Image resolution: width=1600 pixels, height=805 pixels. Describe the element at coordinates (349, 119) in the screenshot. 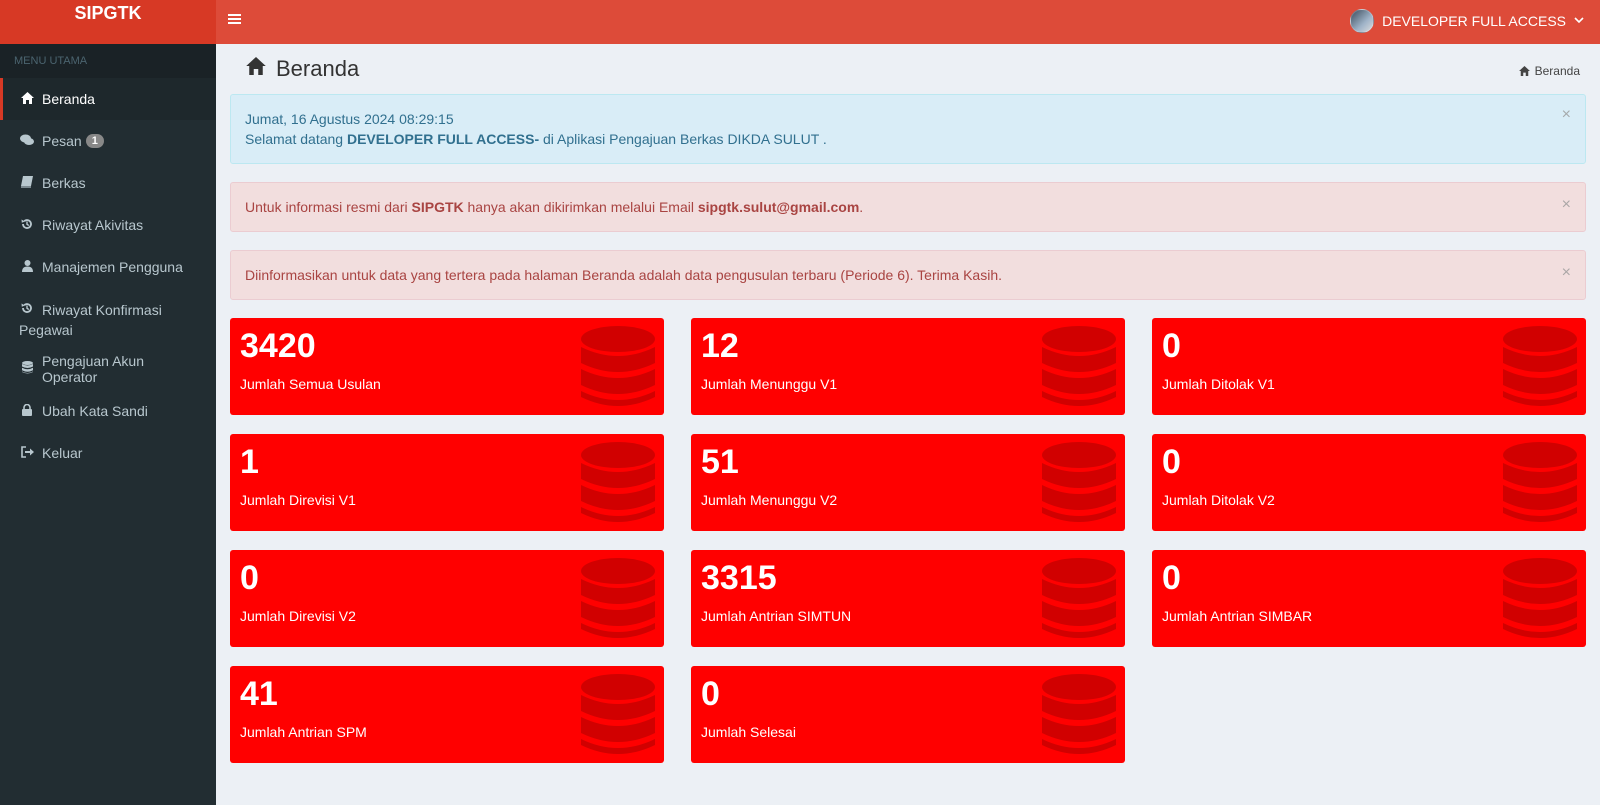

I see `alert-datetime: Jumat, 16 Agustus 2024 08:29:15` at that location.